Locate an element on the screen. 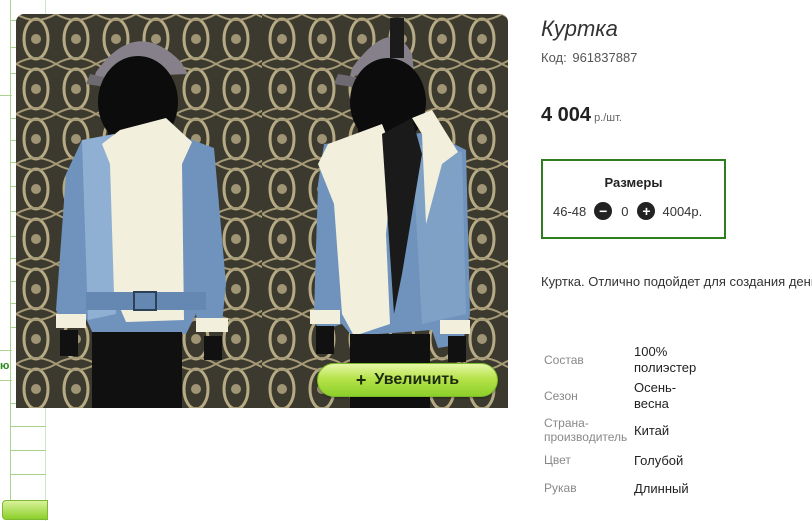  product-code-label: Код: is located at coordinates (554, 57).